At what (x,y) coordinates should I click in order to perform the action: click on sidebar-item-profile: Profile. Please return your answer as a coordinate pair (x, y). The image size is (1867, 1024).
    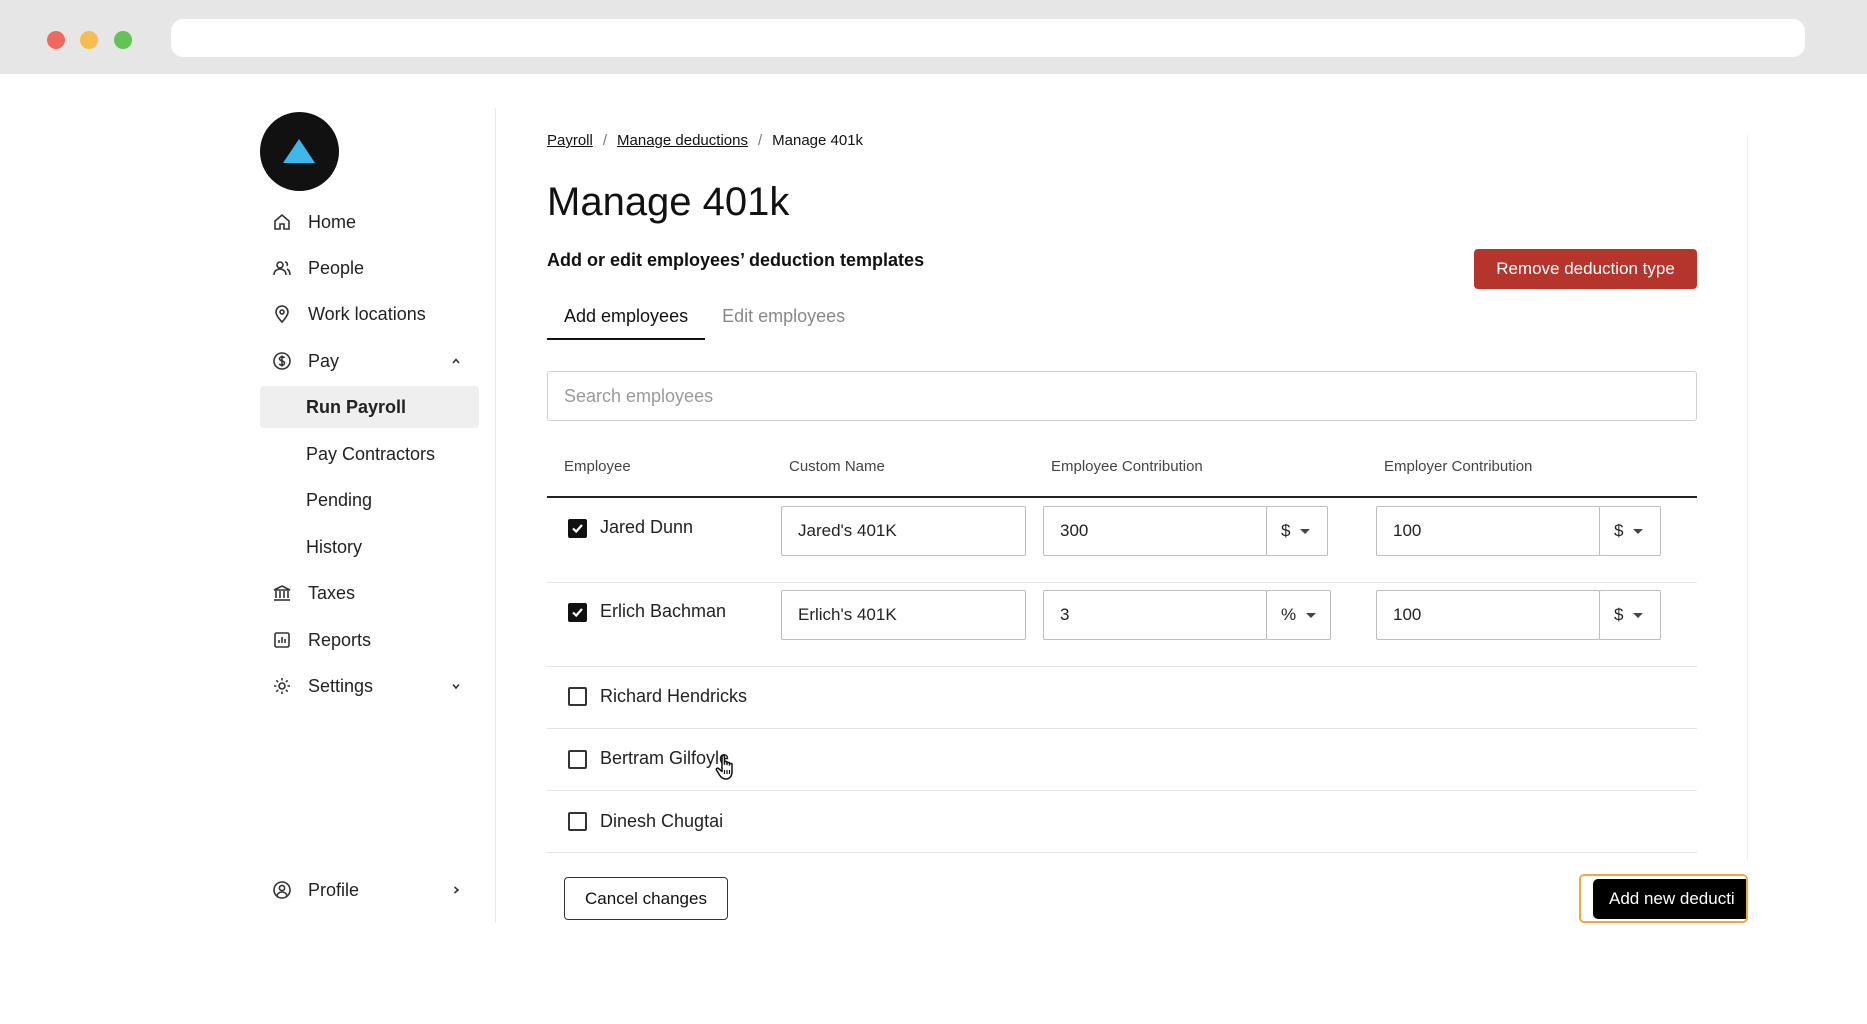
    Looking at the image, I should click on (369, 890).